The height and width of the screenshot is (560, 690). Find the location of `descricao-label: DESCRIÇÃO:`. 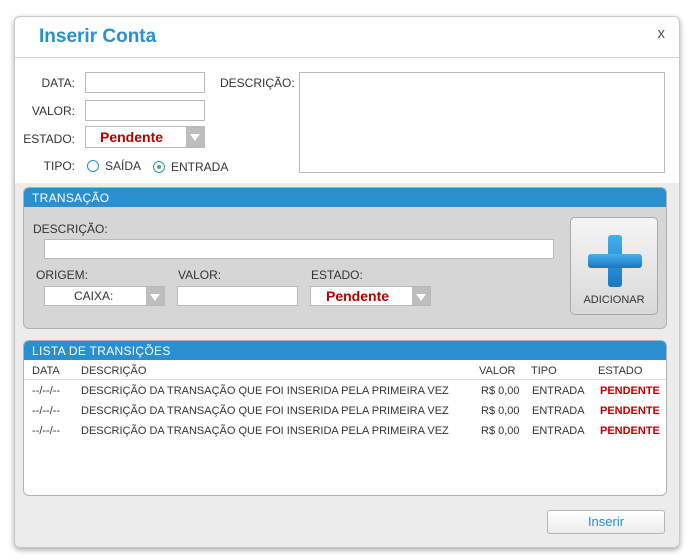

descricao-label: DESCRIÇÃO: is located at coordinates (257, 83).